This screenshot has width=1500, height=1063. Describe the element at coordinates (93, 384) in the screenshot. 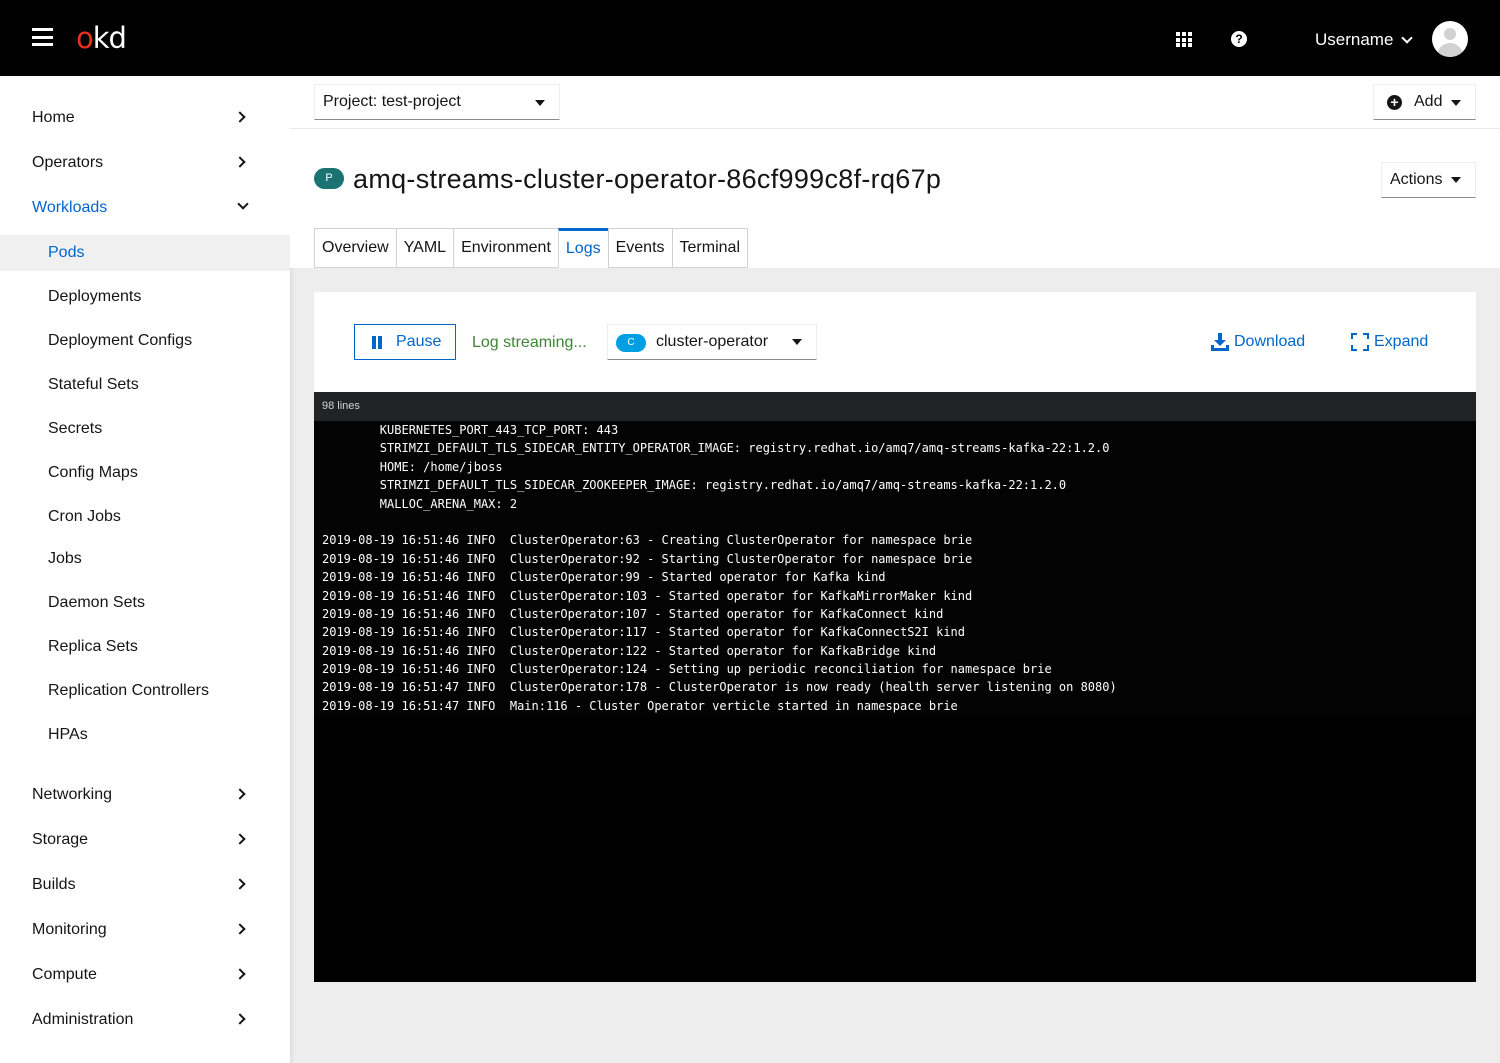

I see `sidebar-item-label: Stateful Sets` at that location.